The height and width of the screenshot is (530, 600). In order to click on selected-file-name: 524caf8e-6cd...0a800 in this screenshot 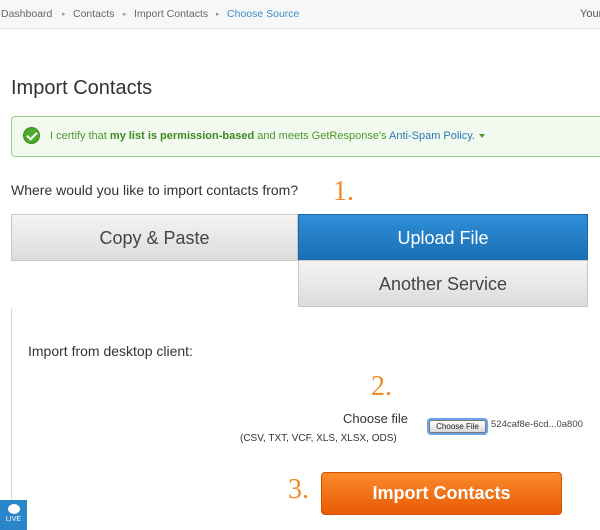, I will do `click(537, 424)`.